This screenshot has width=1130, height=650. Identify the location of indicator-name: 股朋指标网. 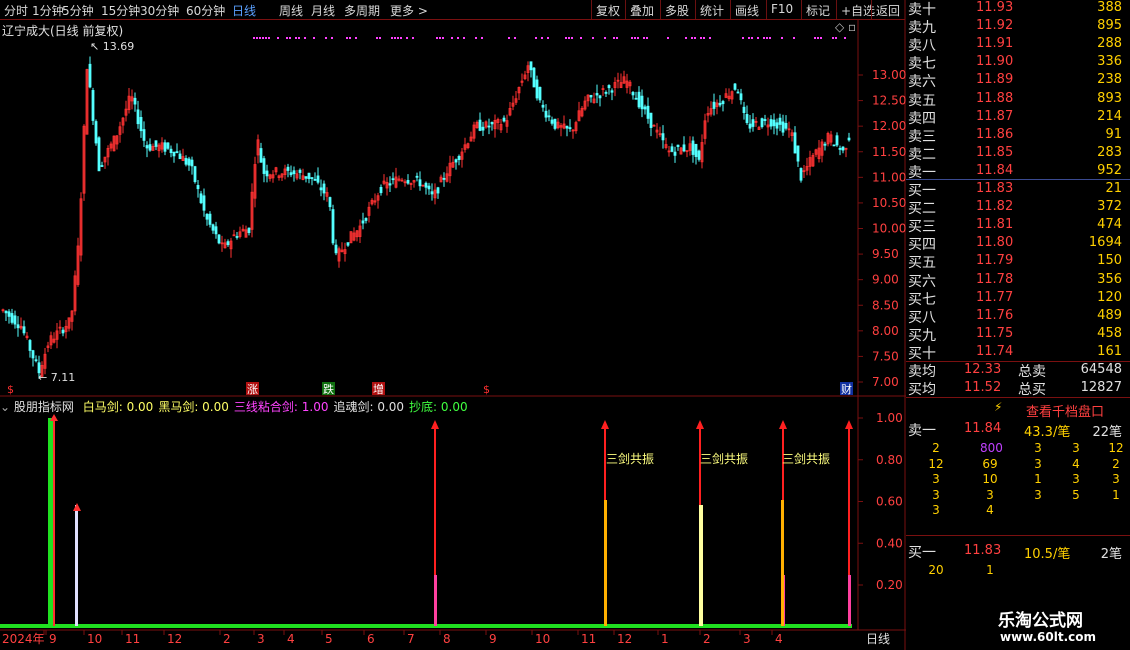
(44, 407).